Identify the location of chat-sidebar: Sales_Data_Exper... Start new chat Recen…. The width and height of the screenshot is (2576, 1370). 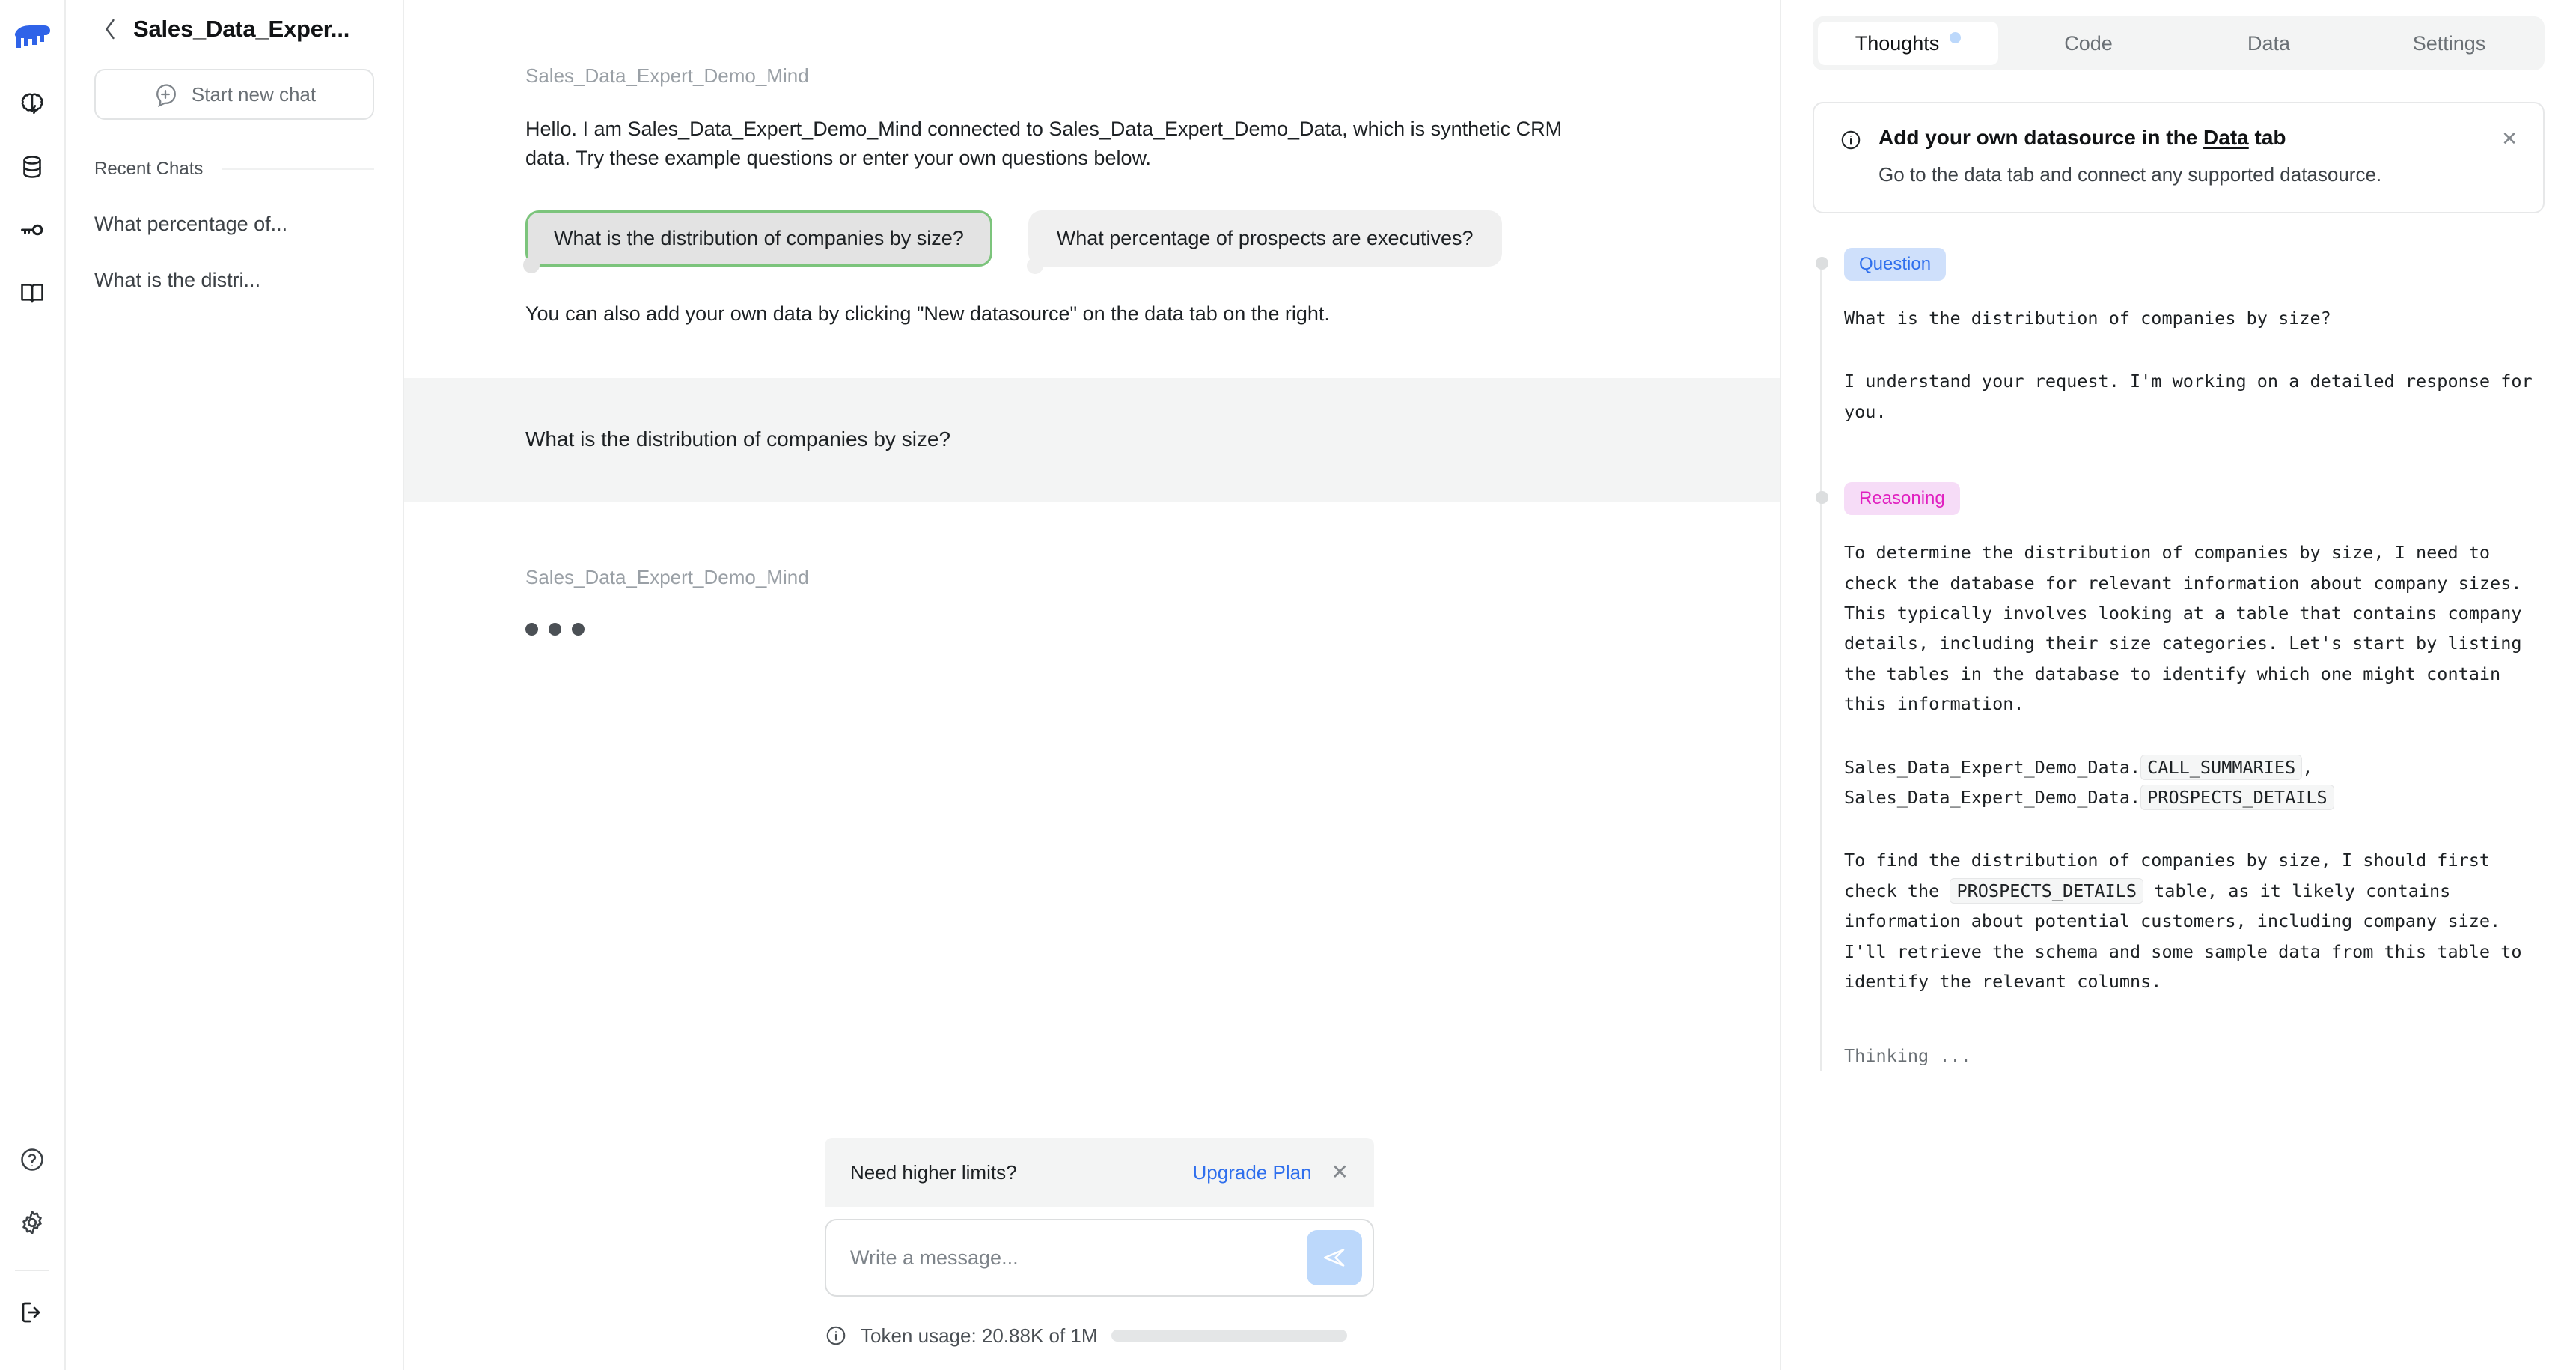
(235, 685).